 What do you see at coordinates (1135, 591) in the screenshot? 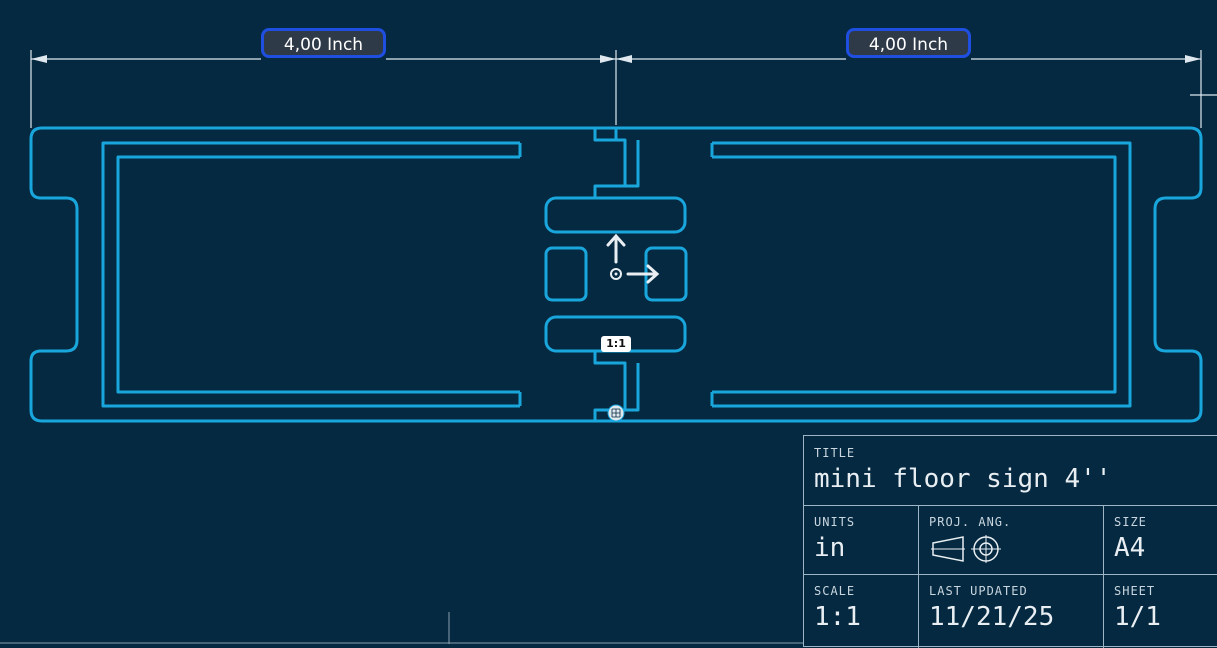
I see `sheet-label: SHEET` at bounding box center [1135, 591].